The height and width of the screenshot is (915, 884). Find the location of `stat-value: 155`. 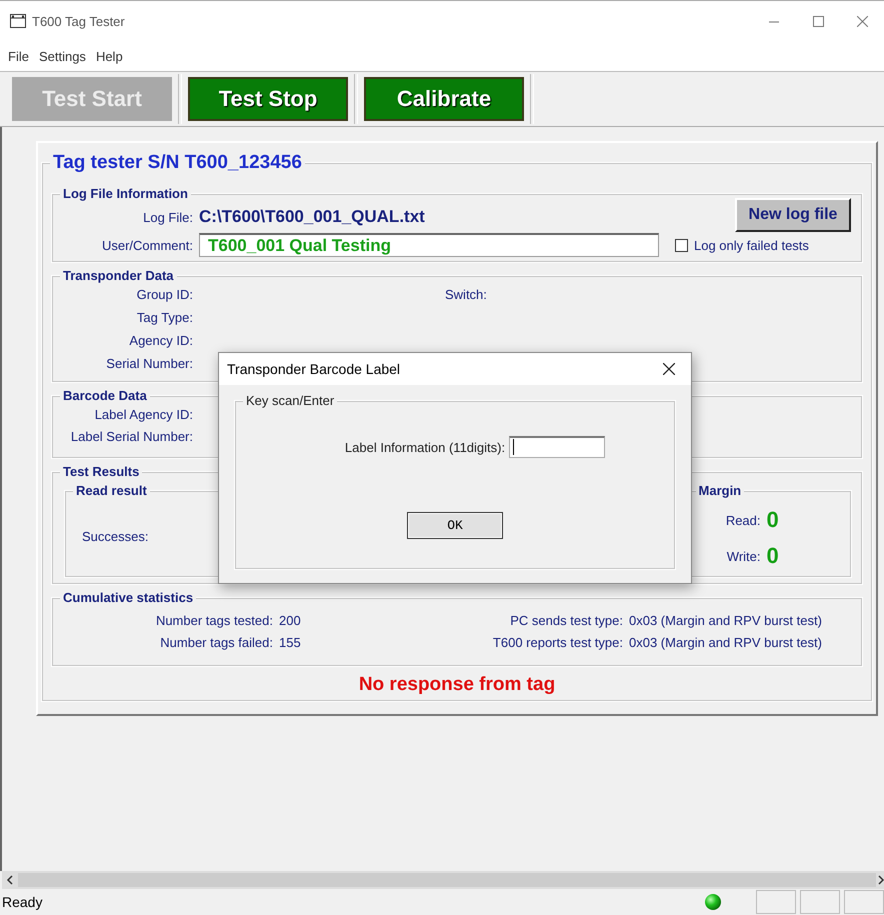

stat-value: 155 is located at coordinates (290, 643).